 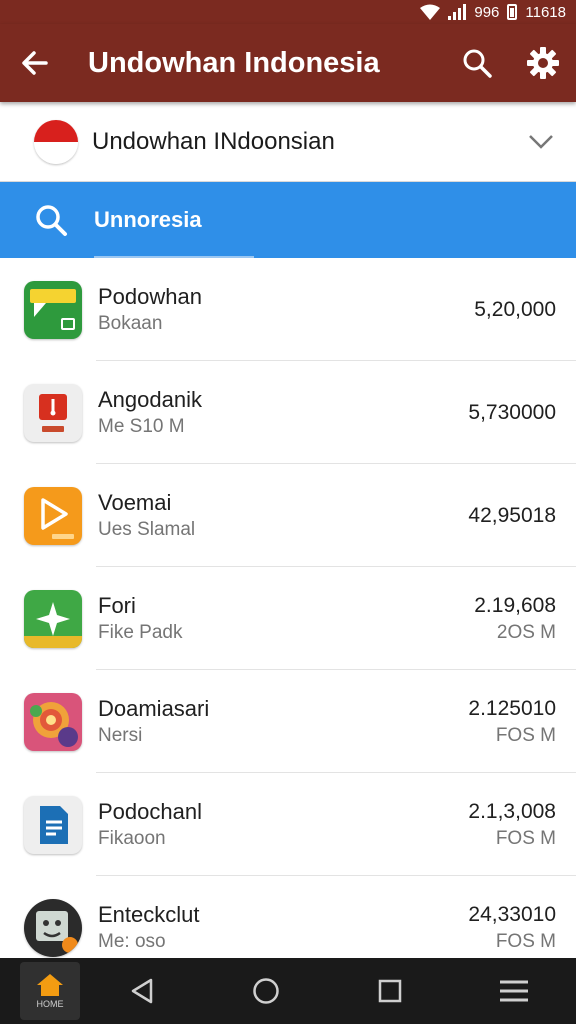 I want to click on back-arrow-icon, so click(x=35, y=63).